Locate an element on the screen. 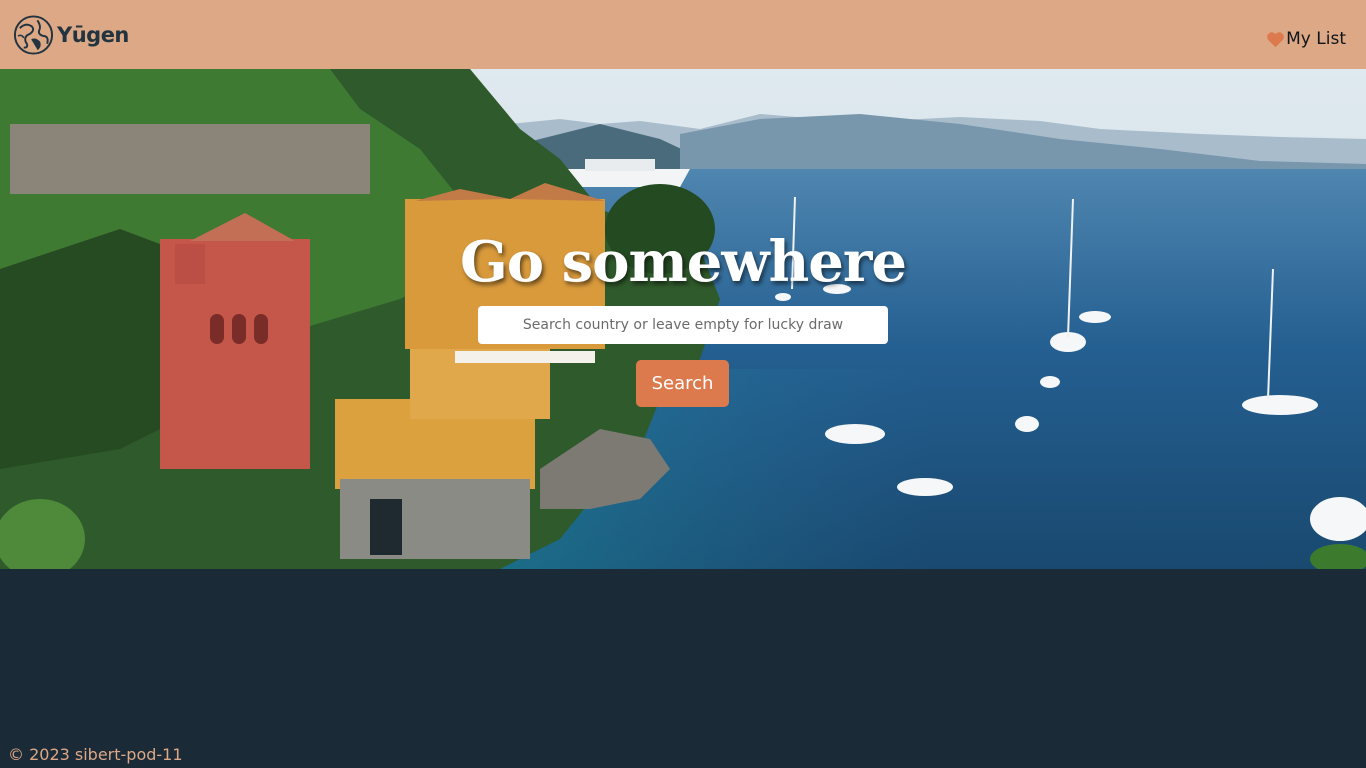 This screenshot has width=1366, height=768. my-list-link: My List is located at coordinates (1306, 39).